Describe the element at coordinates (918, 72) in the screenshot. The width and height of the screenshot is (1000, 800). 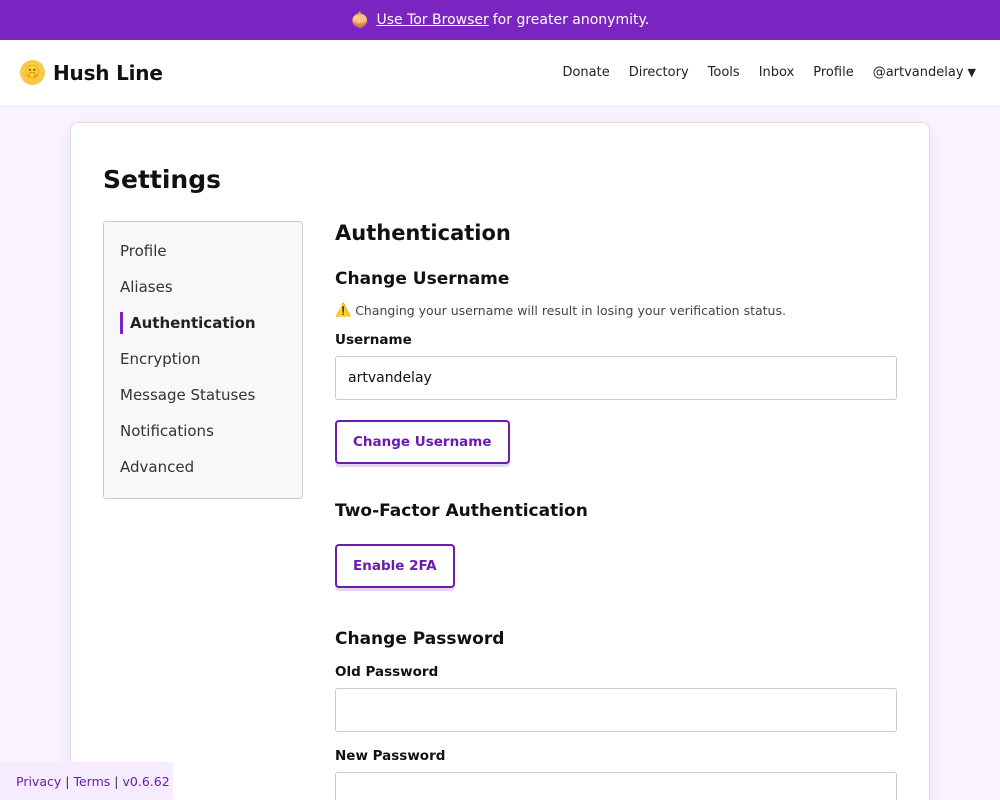
I see `user-menu-label: @artvandelay` at that location.